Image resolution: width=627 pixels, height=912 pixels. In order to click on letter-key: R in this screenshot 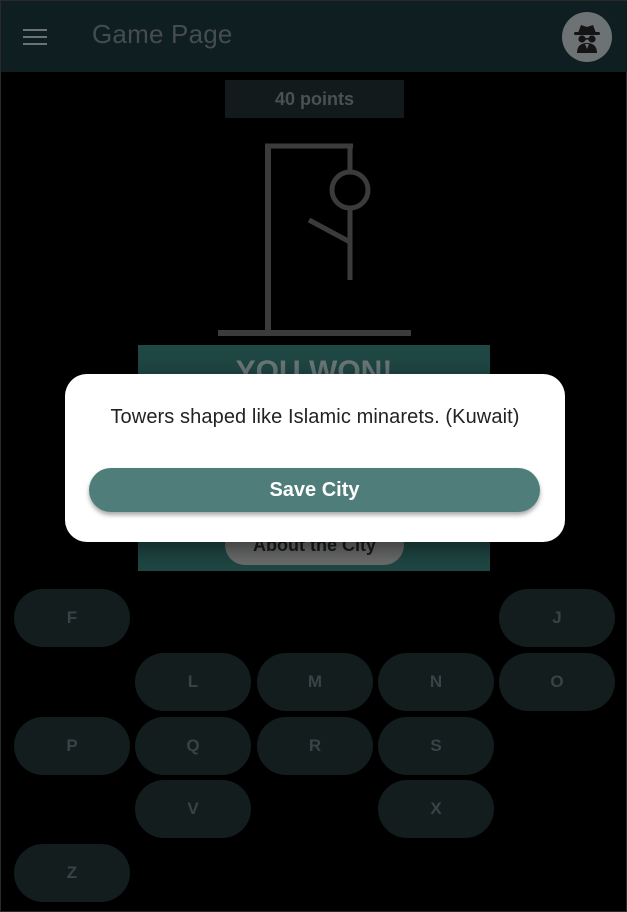, I will do `click(315, 746)`.